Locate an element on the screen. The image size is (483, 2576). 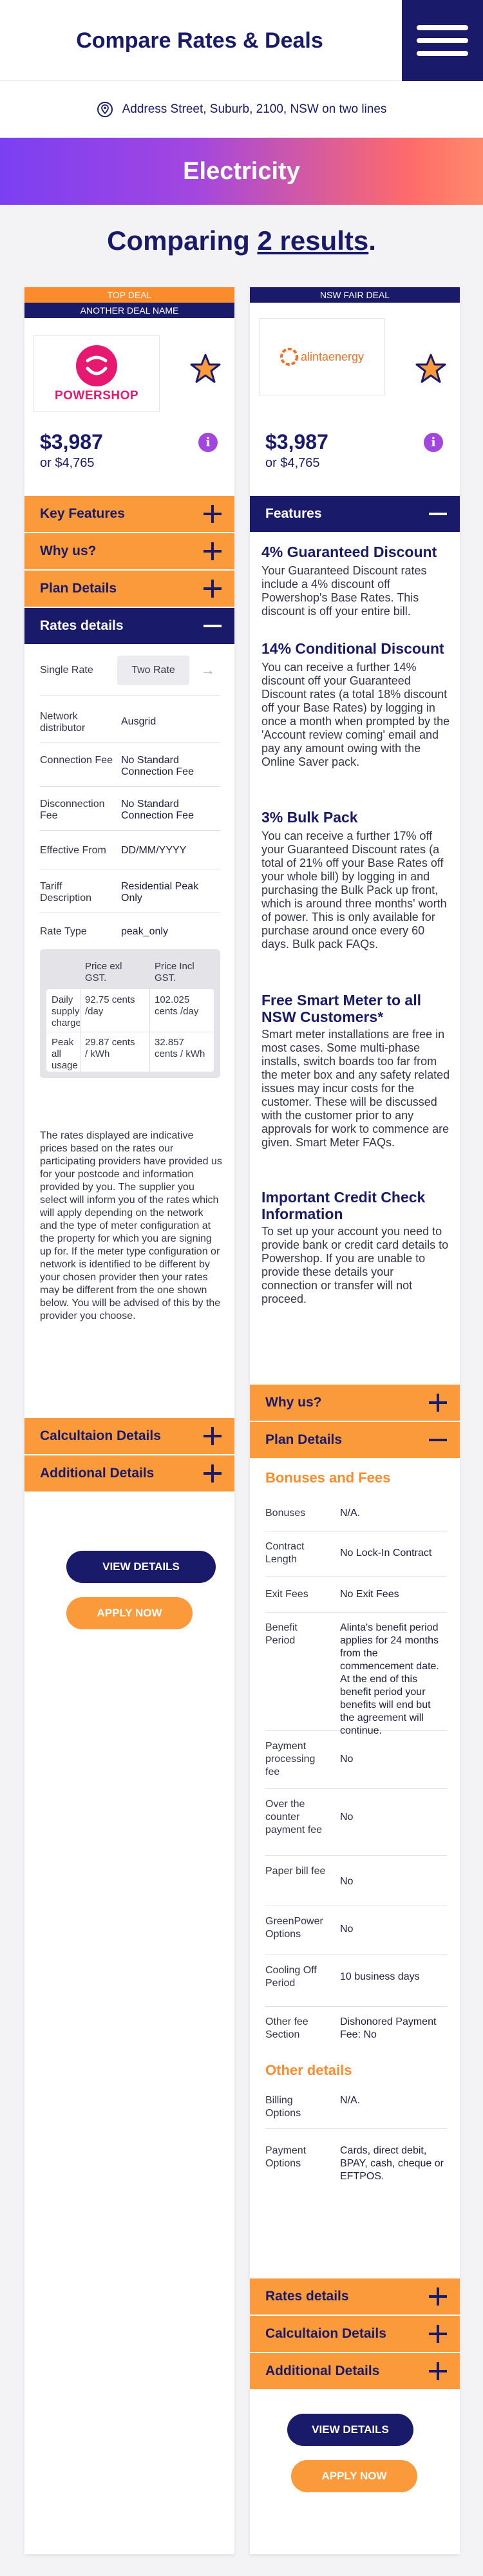
row-value: Residential Peak Only is located at coordinates (160, 892).